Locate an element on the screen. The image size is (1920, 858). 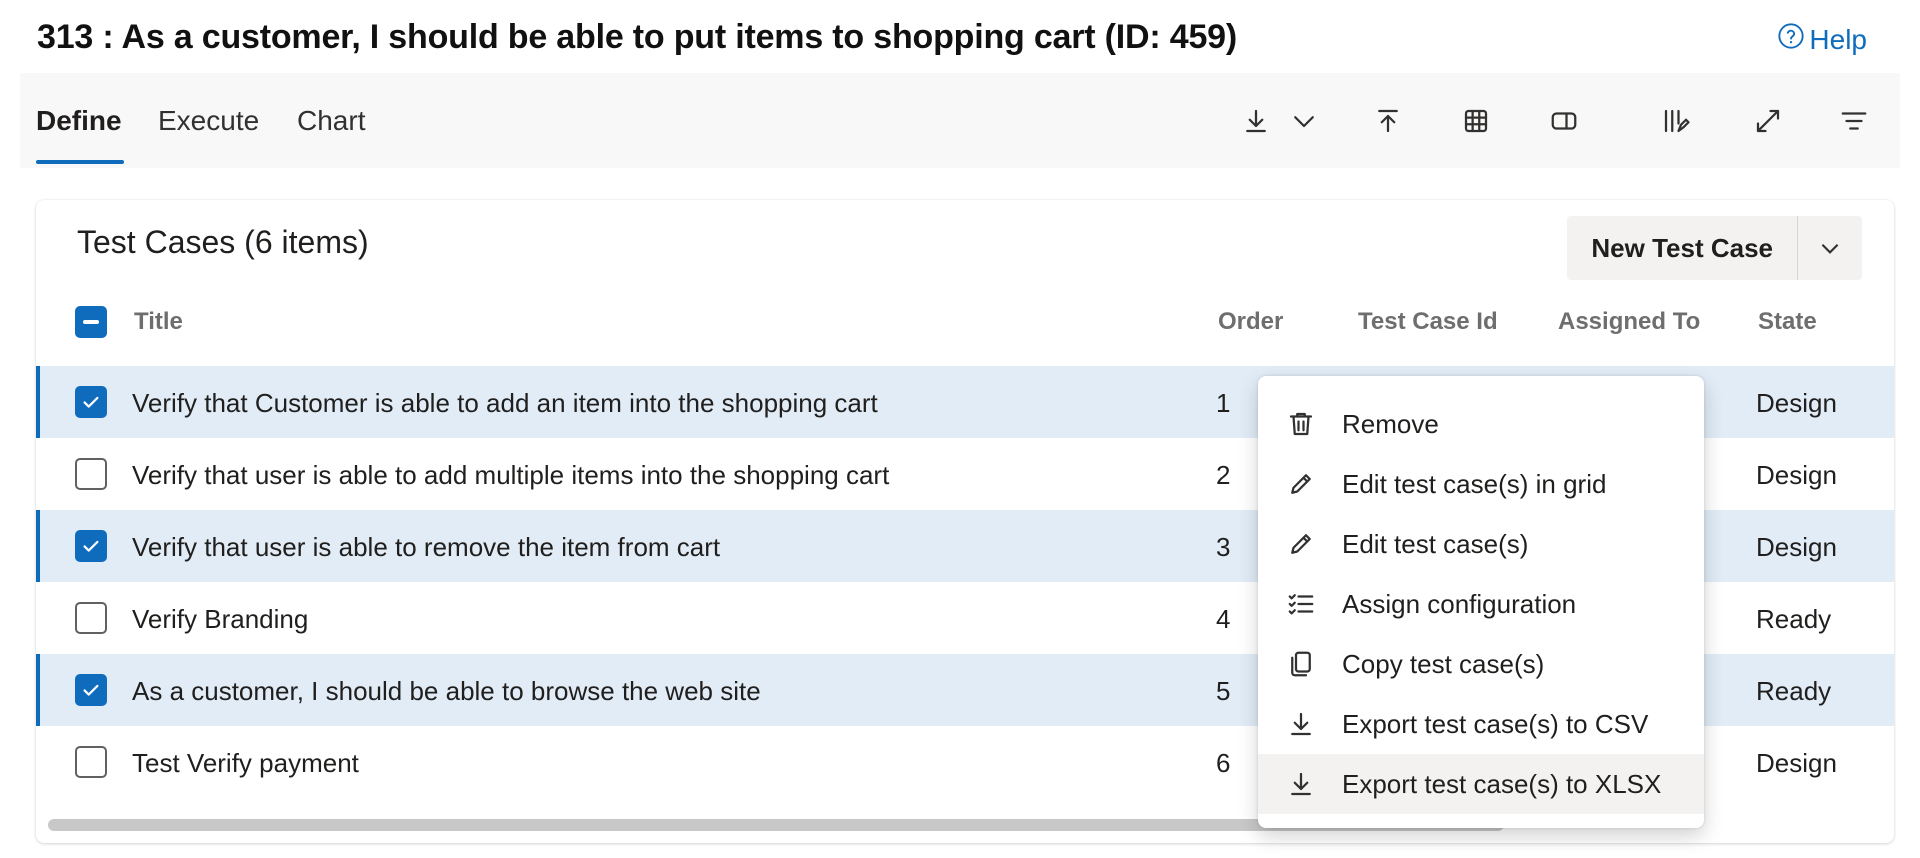
menu-item-label: Assign configuration is located at coordinates (1459, 603).